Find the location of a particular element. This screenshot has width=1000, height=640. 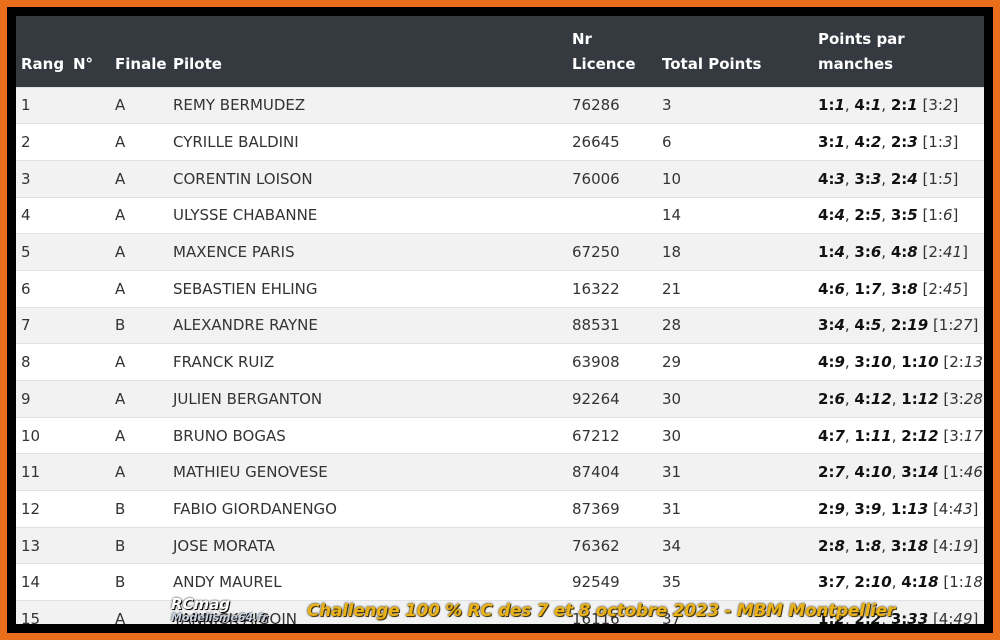

manche-score: 2:4 is located at coordinates (904, 178).